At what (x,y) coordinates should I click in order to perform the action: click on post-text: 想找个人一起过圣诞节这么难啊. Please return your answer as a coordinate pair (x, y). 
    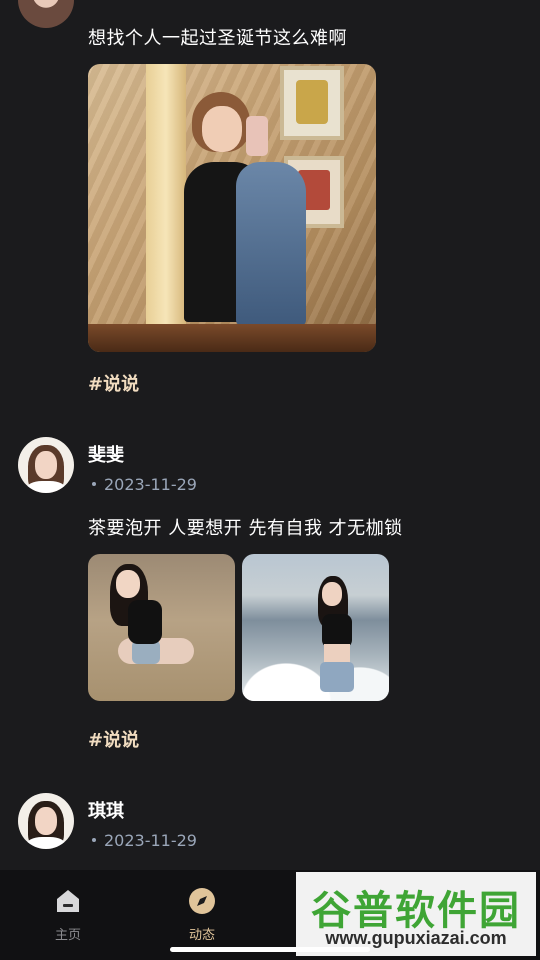
    Looking at the image, I should click on (217, 38).